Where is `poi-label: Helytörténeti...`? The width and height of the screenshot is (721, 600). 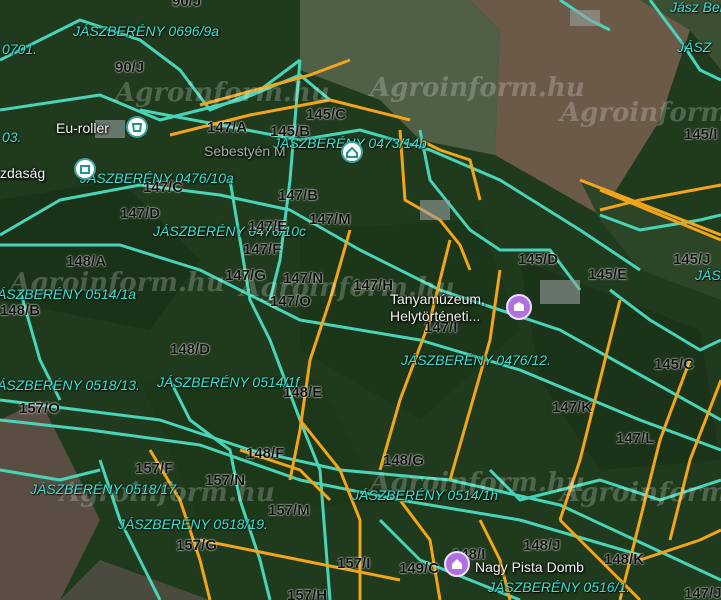
poi-label: Helytörténeti... is located at coordinates (435, 316).